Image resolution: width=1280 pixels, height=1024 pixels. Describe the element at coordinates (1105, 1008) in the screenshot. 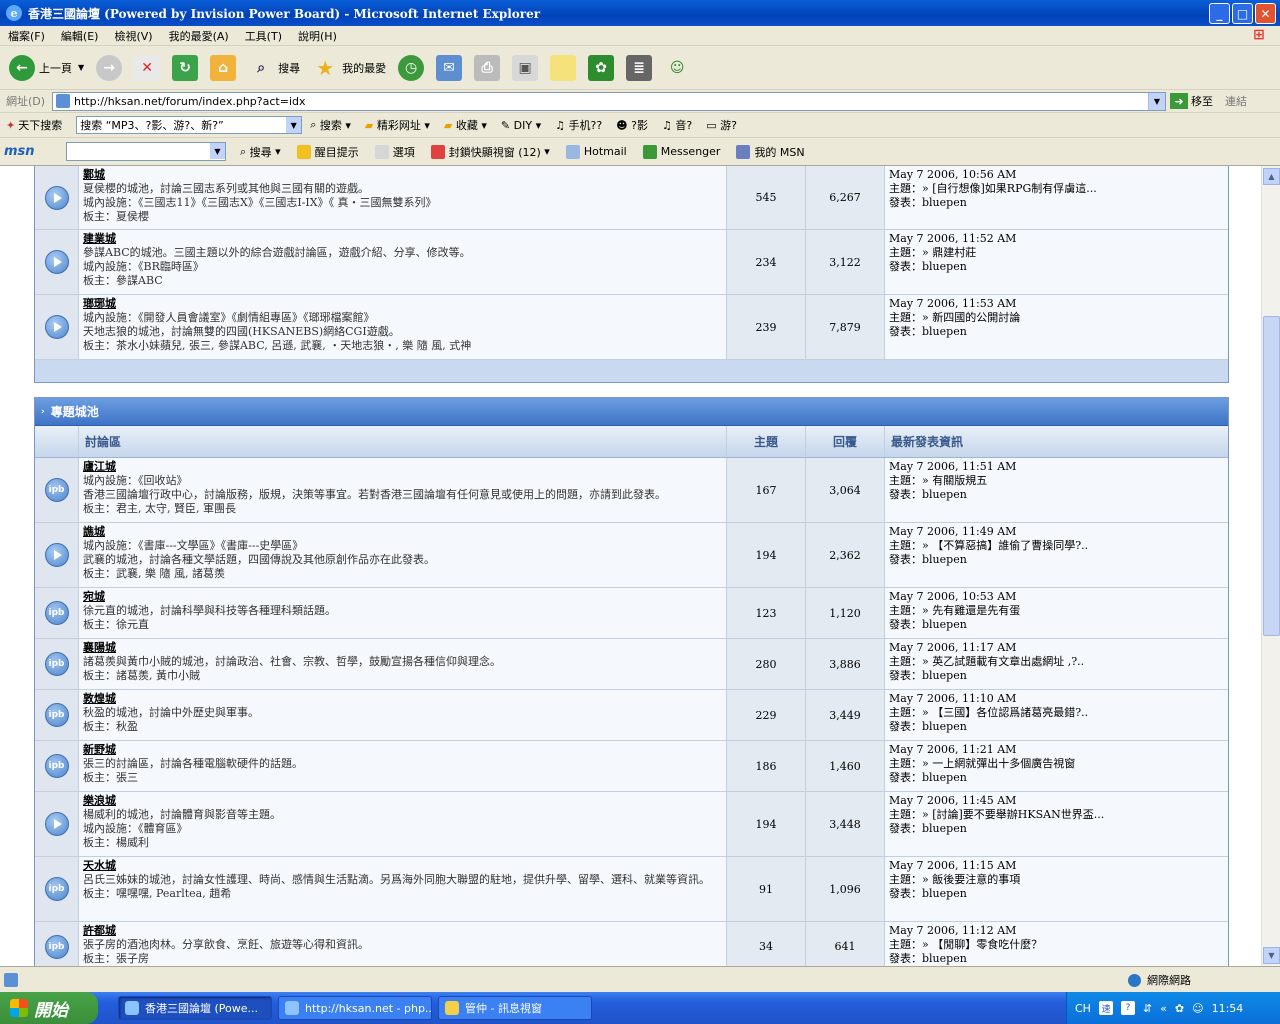

I see `ime-icon: 速` at that location.